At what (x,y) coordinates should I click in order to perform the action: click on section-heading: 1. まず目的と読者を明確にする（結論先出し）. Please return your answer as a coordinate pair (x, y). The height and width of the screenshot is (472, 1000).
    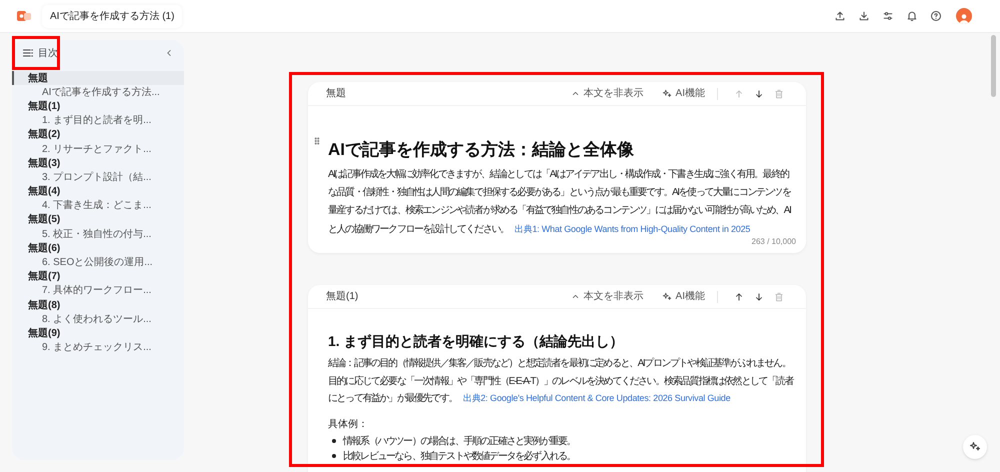
    Looking at the image, I should click on (476, 342).